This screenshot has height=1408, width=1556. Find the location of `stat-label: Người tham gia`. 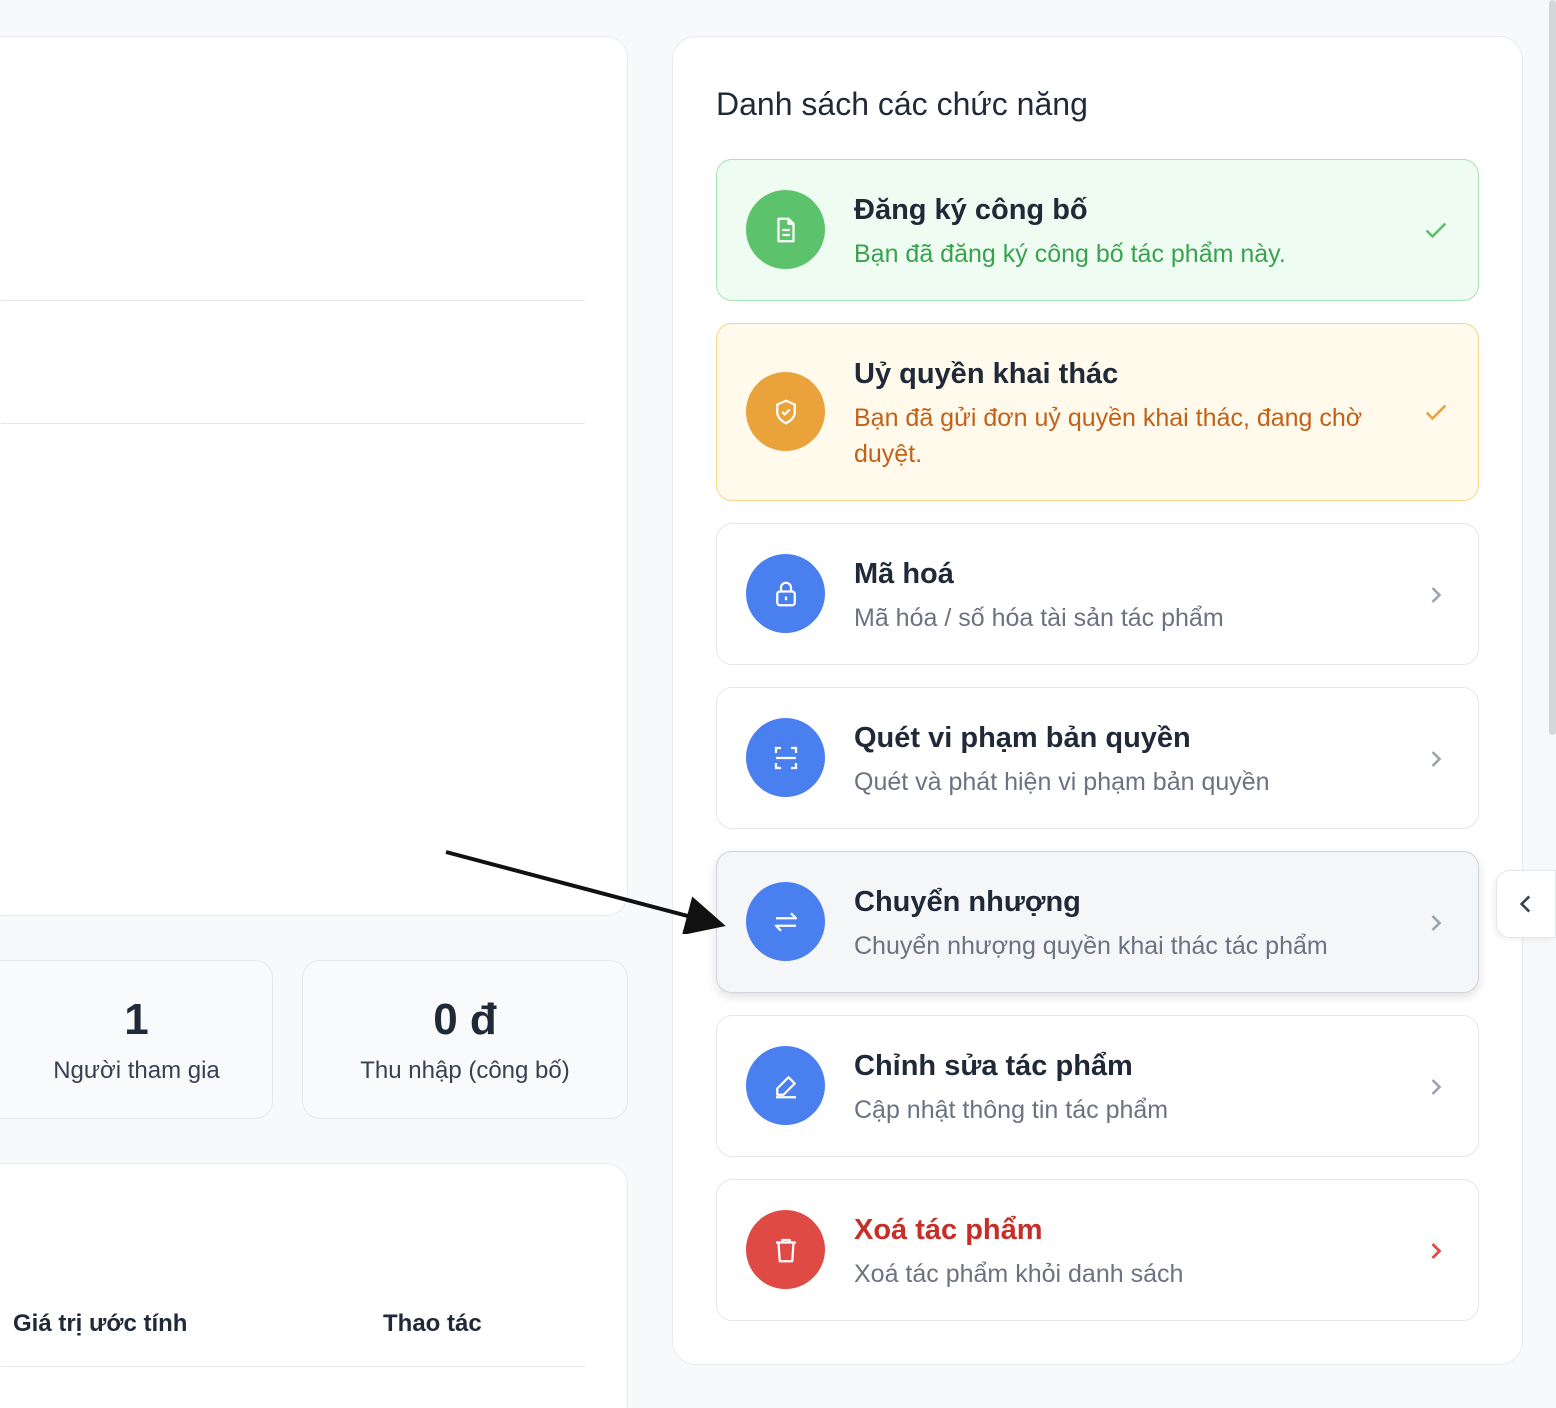

stat-label: Người tham gia is located at coordinates (136, 1070).